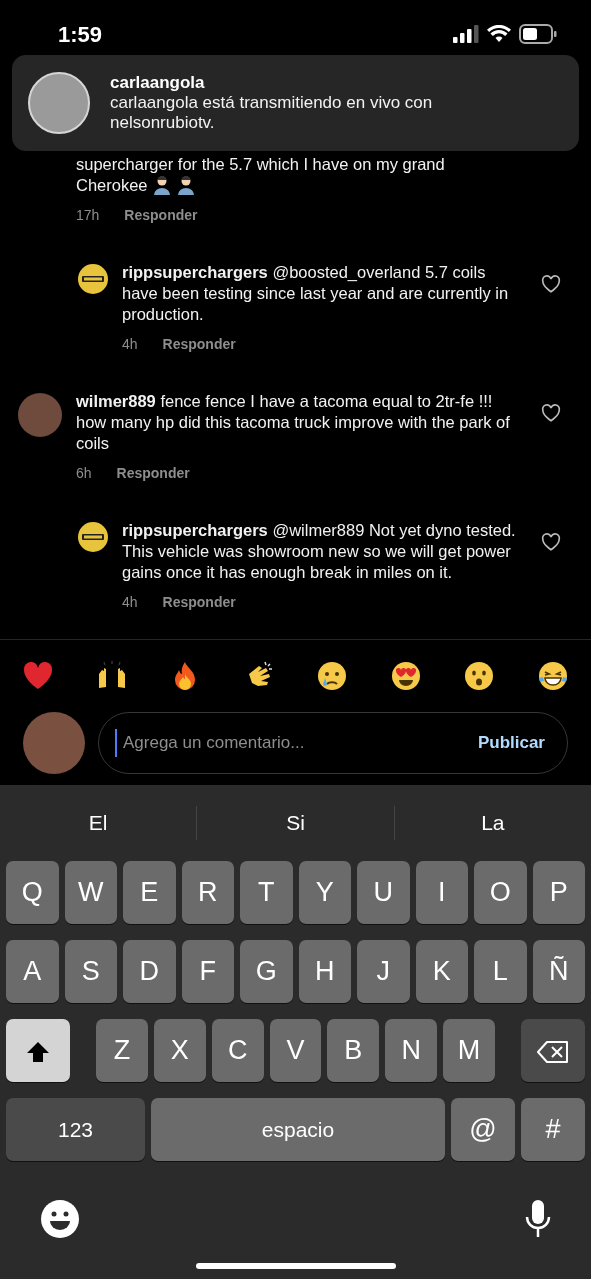 This screenshot has height=1279, width=591. What do you see at coordinates (266, 971) in the screenshot?
I see `letter-key: G` at bounding box center [266, 971].